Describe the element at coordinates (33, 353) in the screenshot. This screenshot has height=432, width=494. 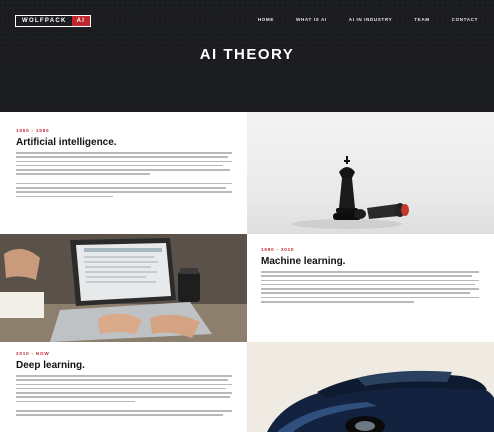
I see `section-years: 2010 - NOW` at that location.